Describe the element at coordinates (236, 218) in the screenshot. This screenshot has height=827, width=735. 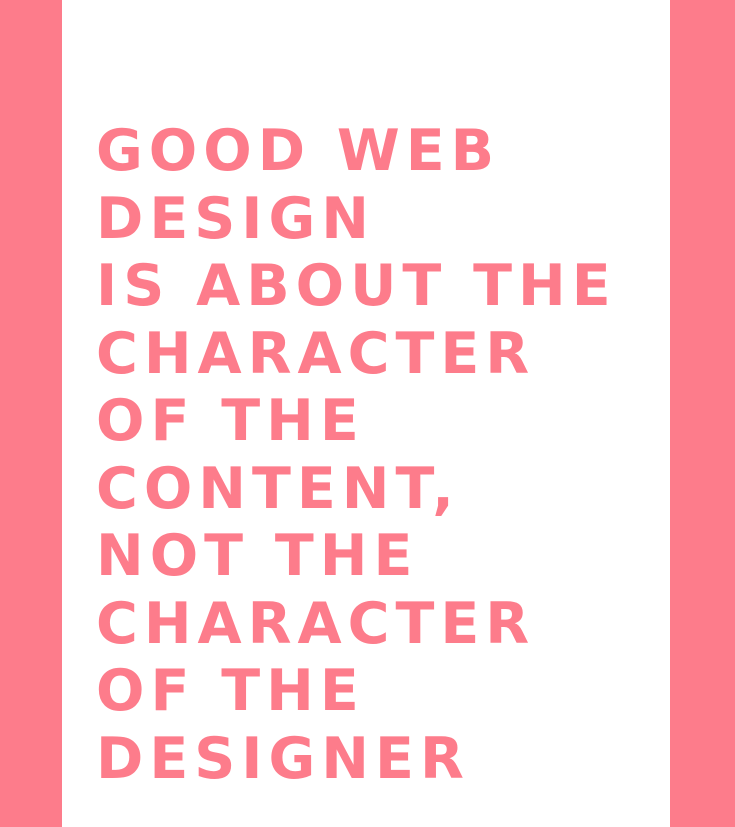
I see `quote-line: DESIGN` at that location.